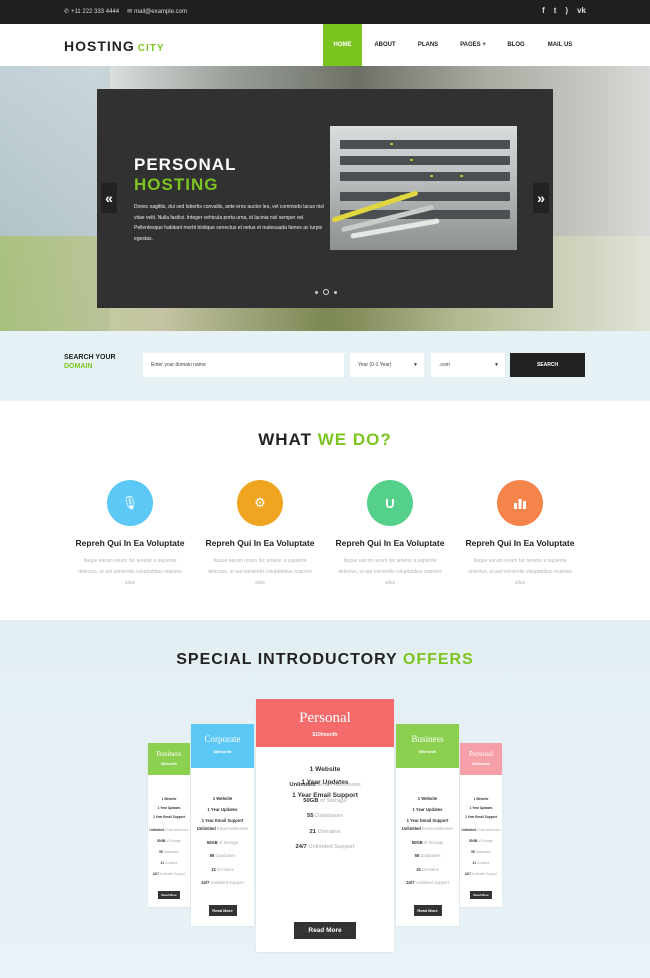 Image resolution: width=650 pixels, height=978 pixels. I want to click on phone-contact: ✆ +11 222 333 4444, so click(92, 12).